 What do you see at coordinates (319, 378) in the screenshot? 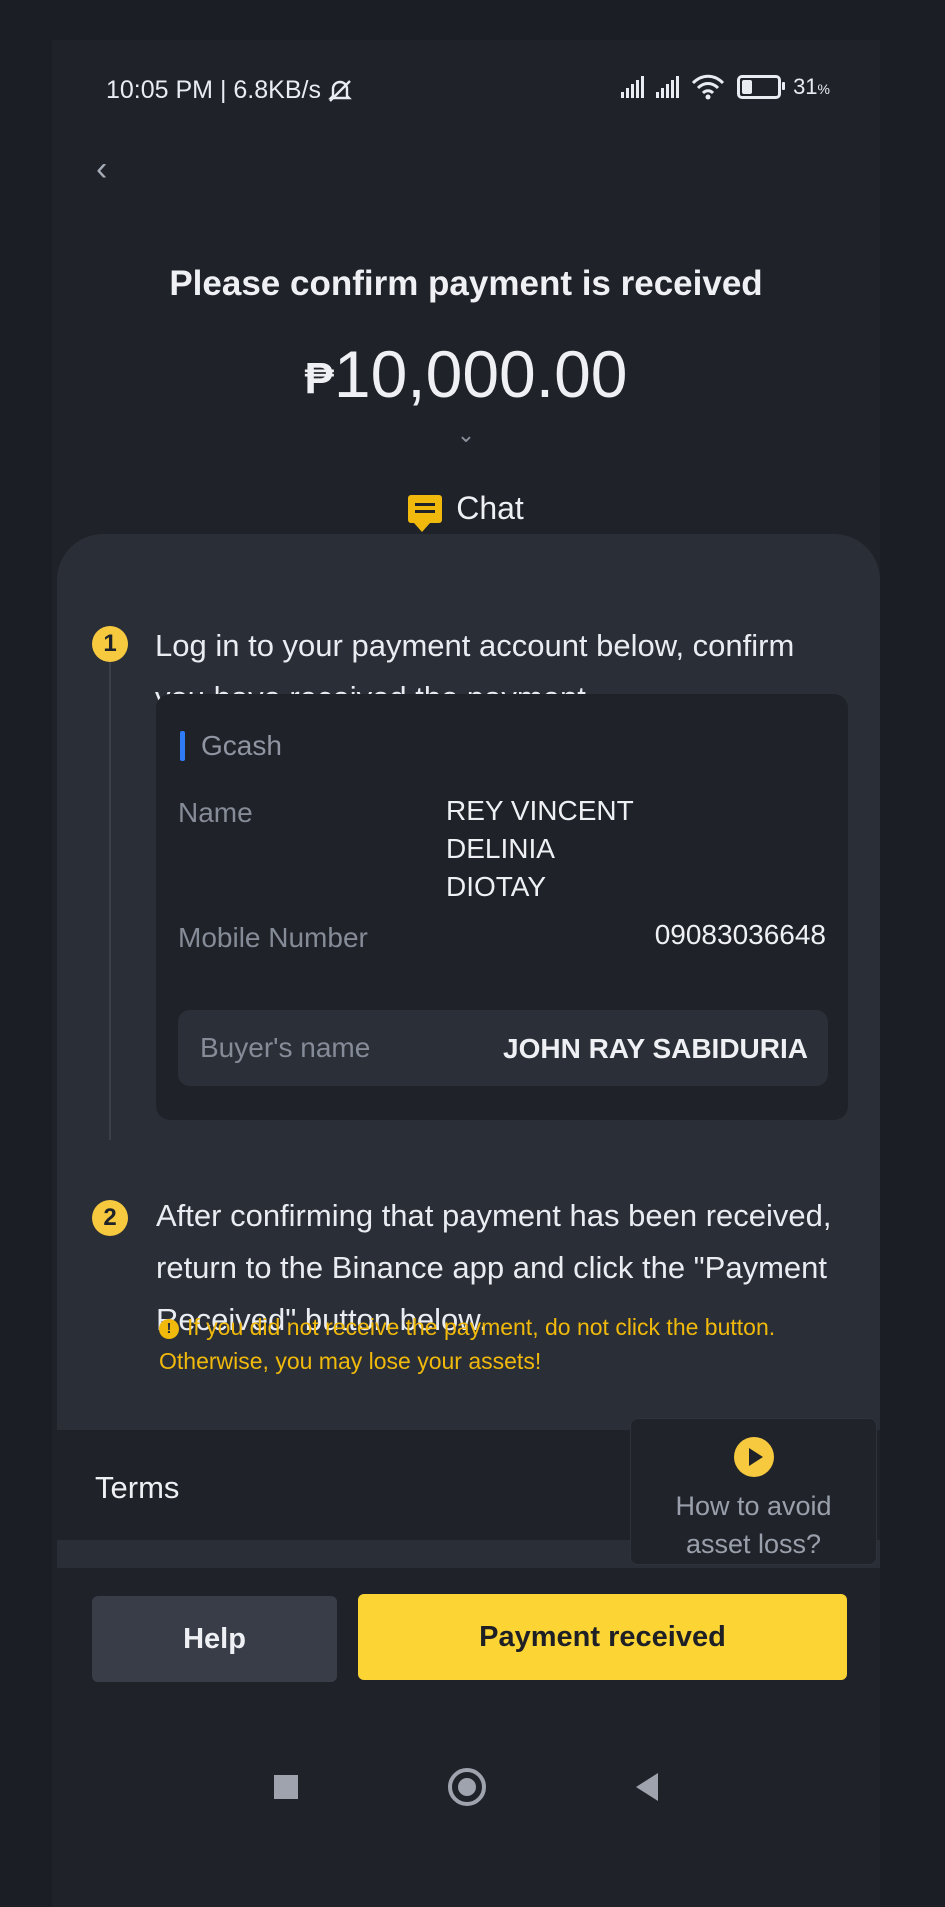
I see `currency-symbol: ₱` at bounding box center [319, 378].